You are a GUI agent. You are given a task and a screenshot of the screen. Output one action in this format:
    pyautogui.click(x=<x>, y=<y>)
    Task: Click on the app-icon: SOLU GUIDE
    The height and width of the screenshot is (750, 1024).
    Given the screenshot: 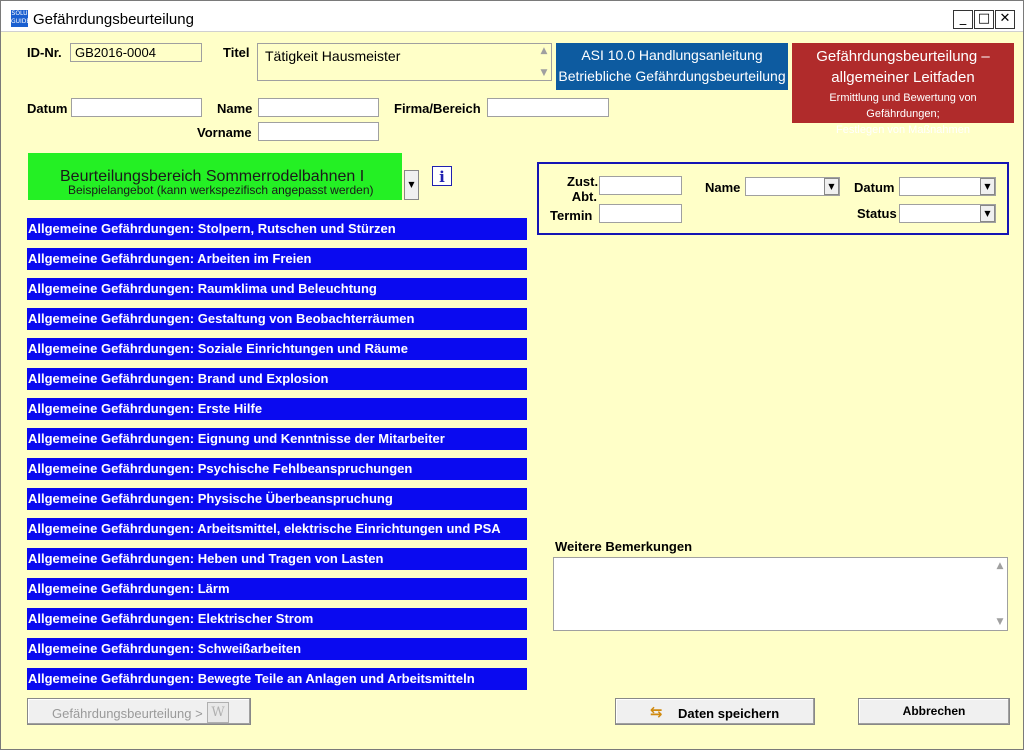 What is the action you would take?
    pyautogui.click(x=21, y=18)
    